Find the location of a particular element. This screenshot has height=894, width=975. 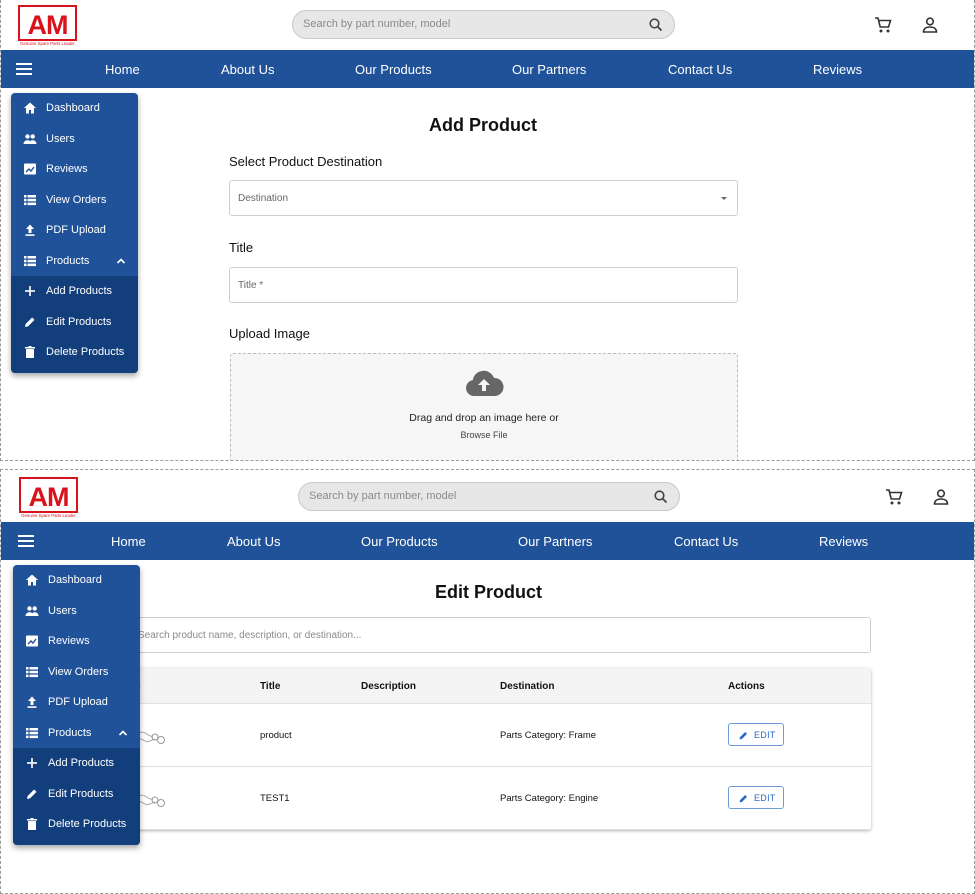

sidebar-item-label: Edit Products is located at coordinates (79, 321).